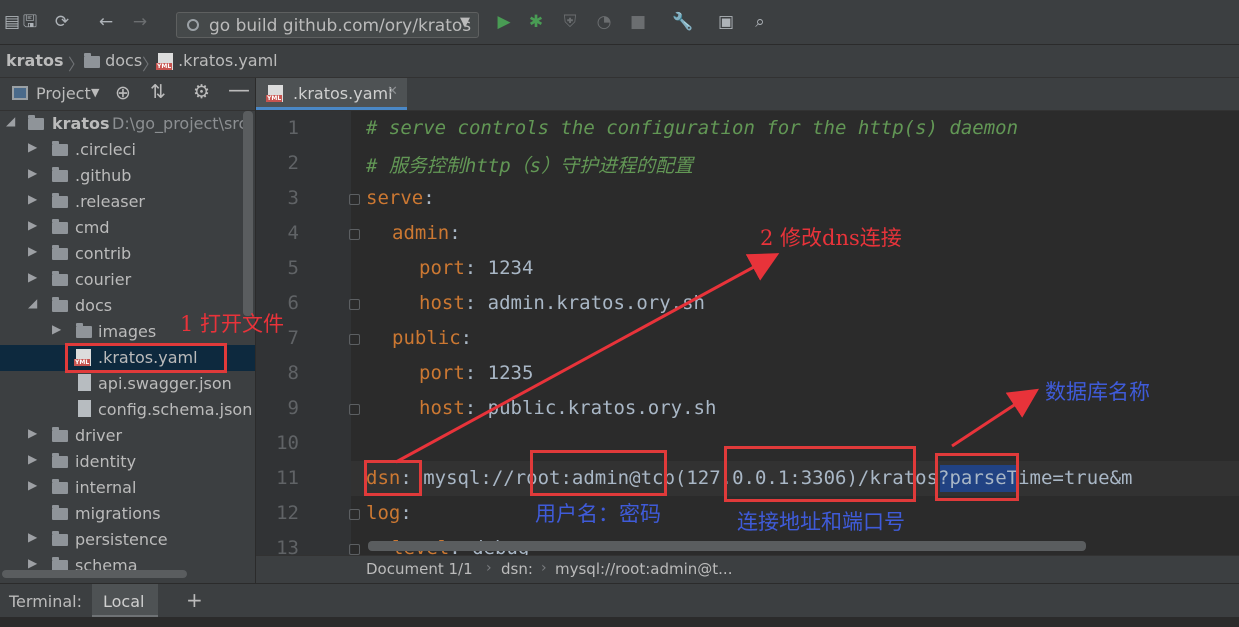 This screenshot has height=627, width=1239. I want to click on annotation-address-port: 连接地址和端口号, so click(821, 522).